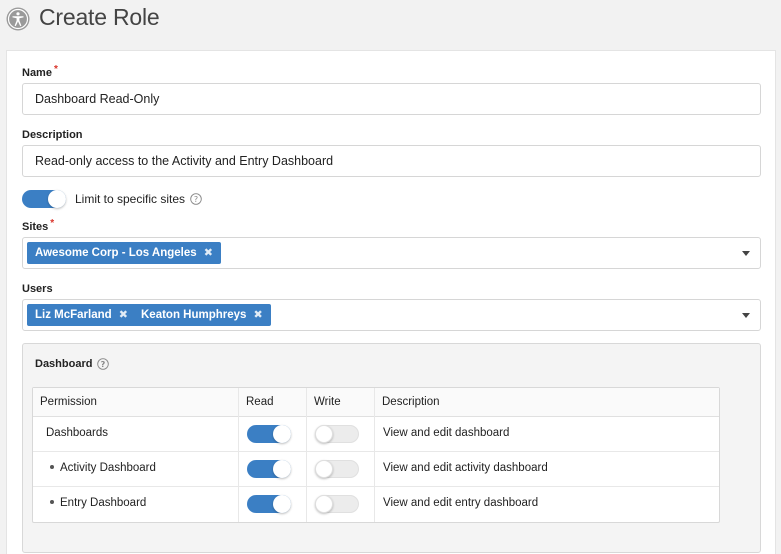  What do you see at coordinates (38, 225) in the screenshot?
I see `sites-label: Sites *` at bounding box center [38, 225].